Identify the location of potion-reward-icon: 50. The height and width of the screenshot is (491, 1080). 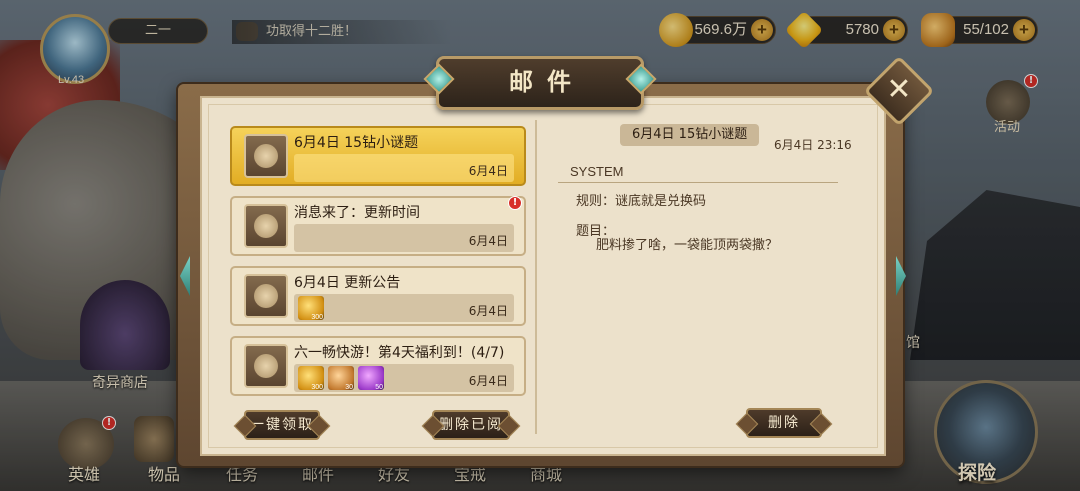
(371, 378).